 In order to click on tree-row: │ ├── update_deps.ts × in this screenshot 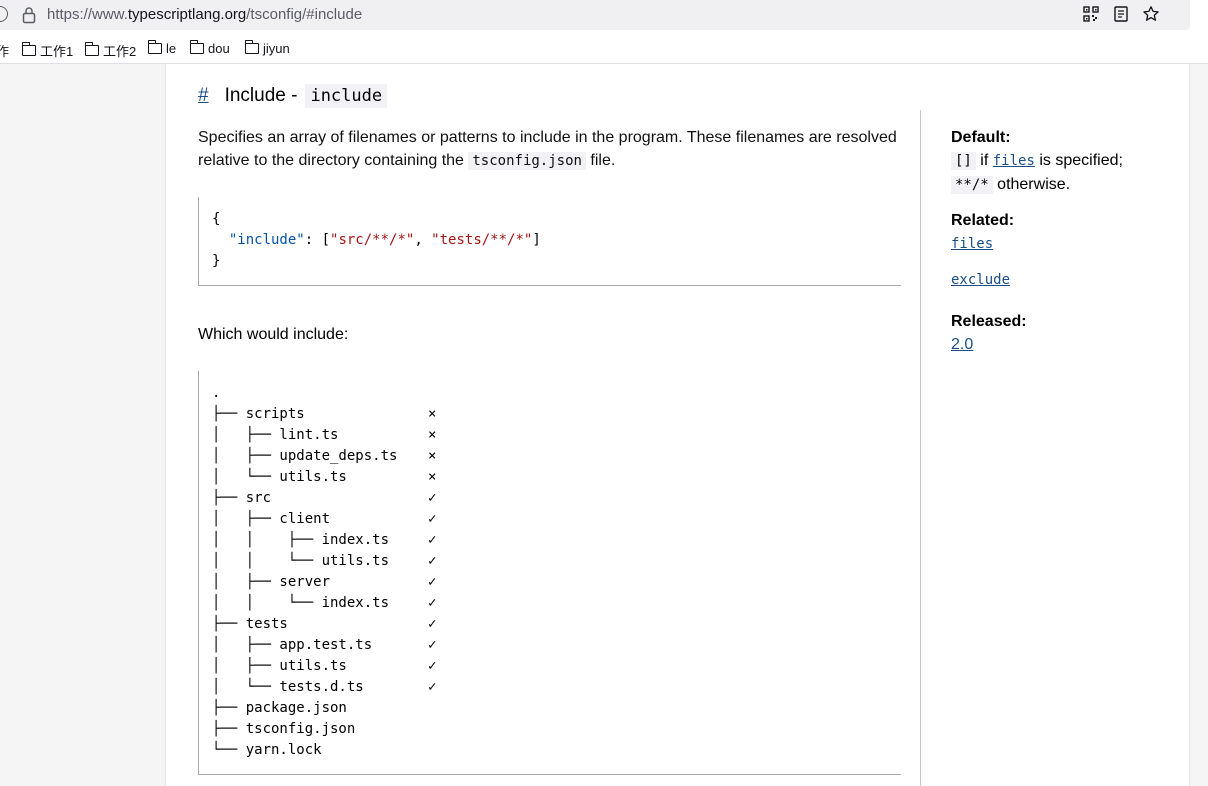, I will do `click(556, 456)`.